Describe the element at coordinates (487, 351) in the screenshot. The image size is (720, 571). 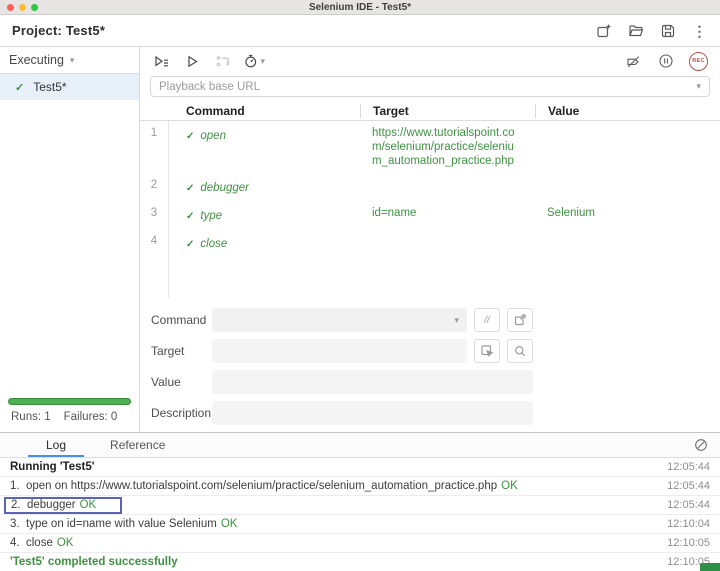
I see `select-target-icon` at that location.